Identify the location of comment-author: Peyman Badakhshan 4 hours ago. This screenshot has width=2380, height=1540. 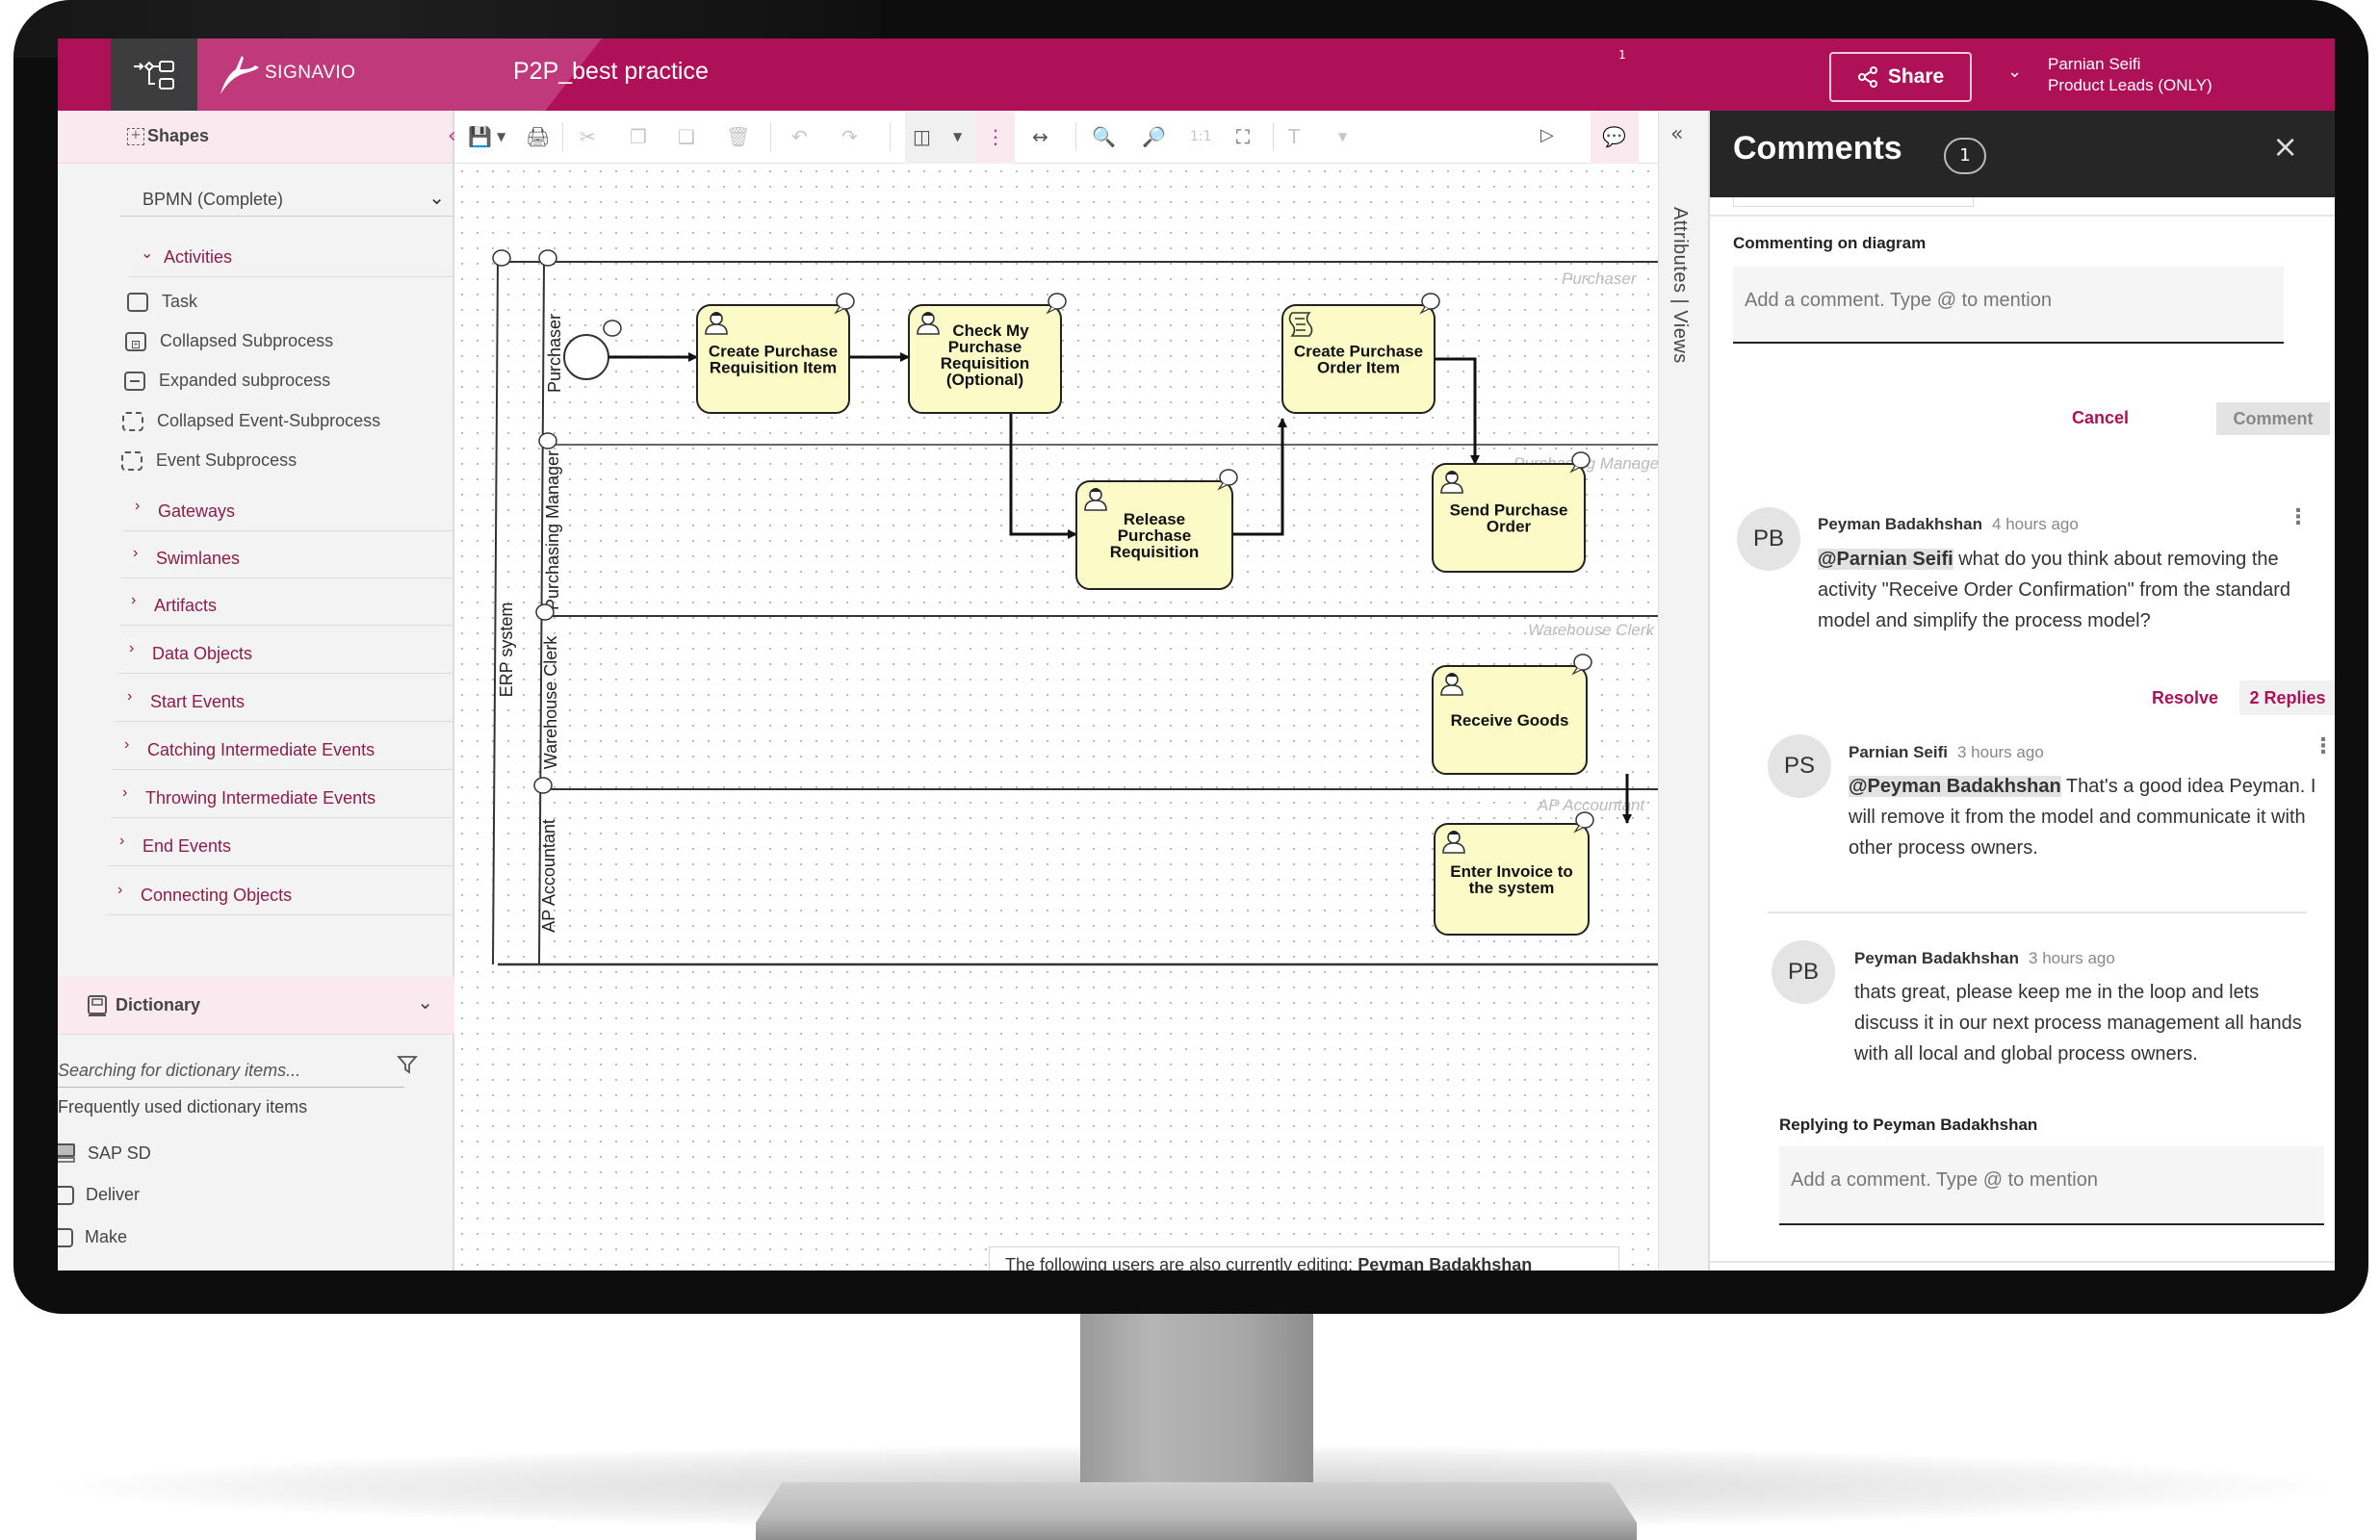
(1949, 524).